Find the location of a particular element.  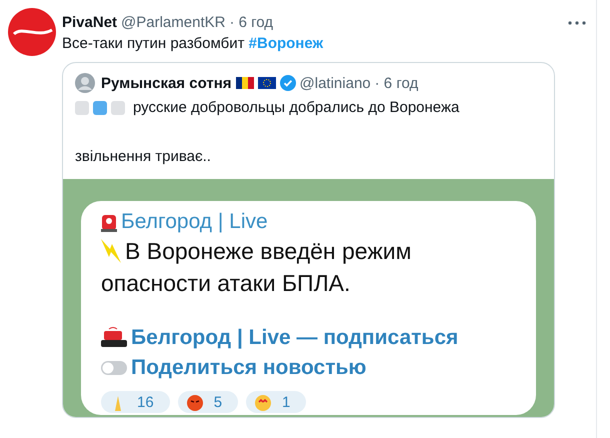

lightning-icon is located at coordinates (111, 251).